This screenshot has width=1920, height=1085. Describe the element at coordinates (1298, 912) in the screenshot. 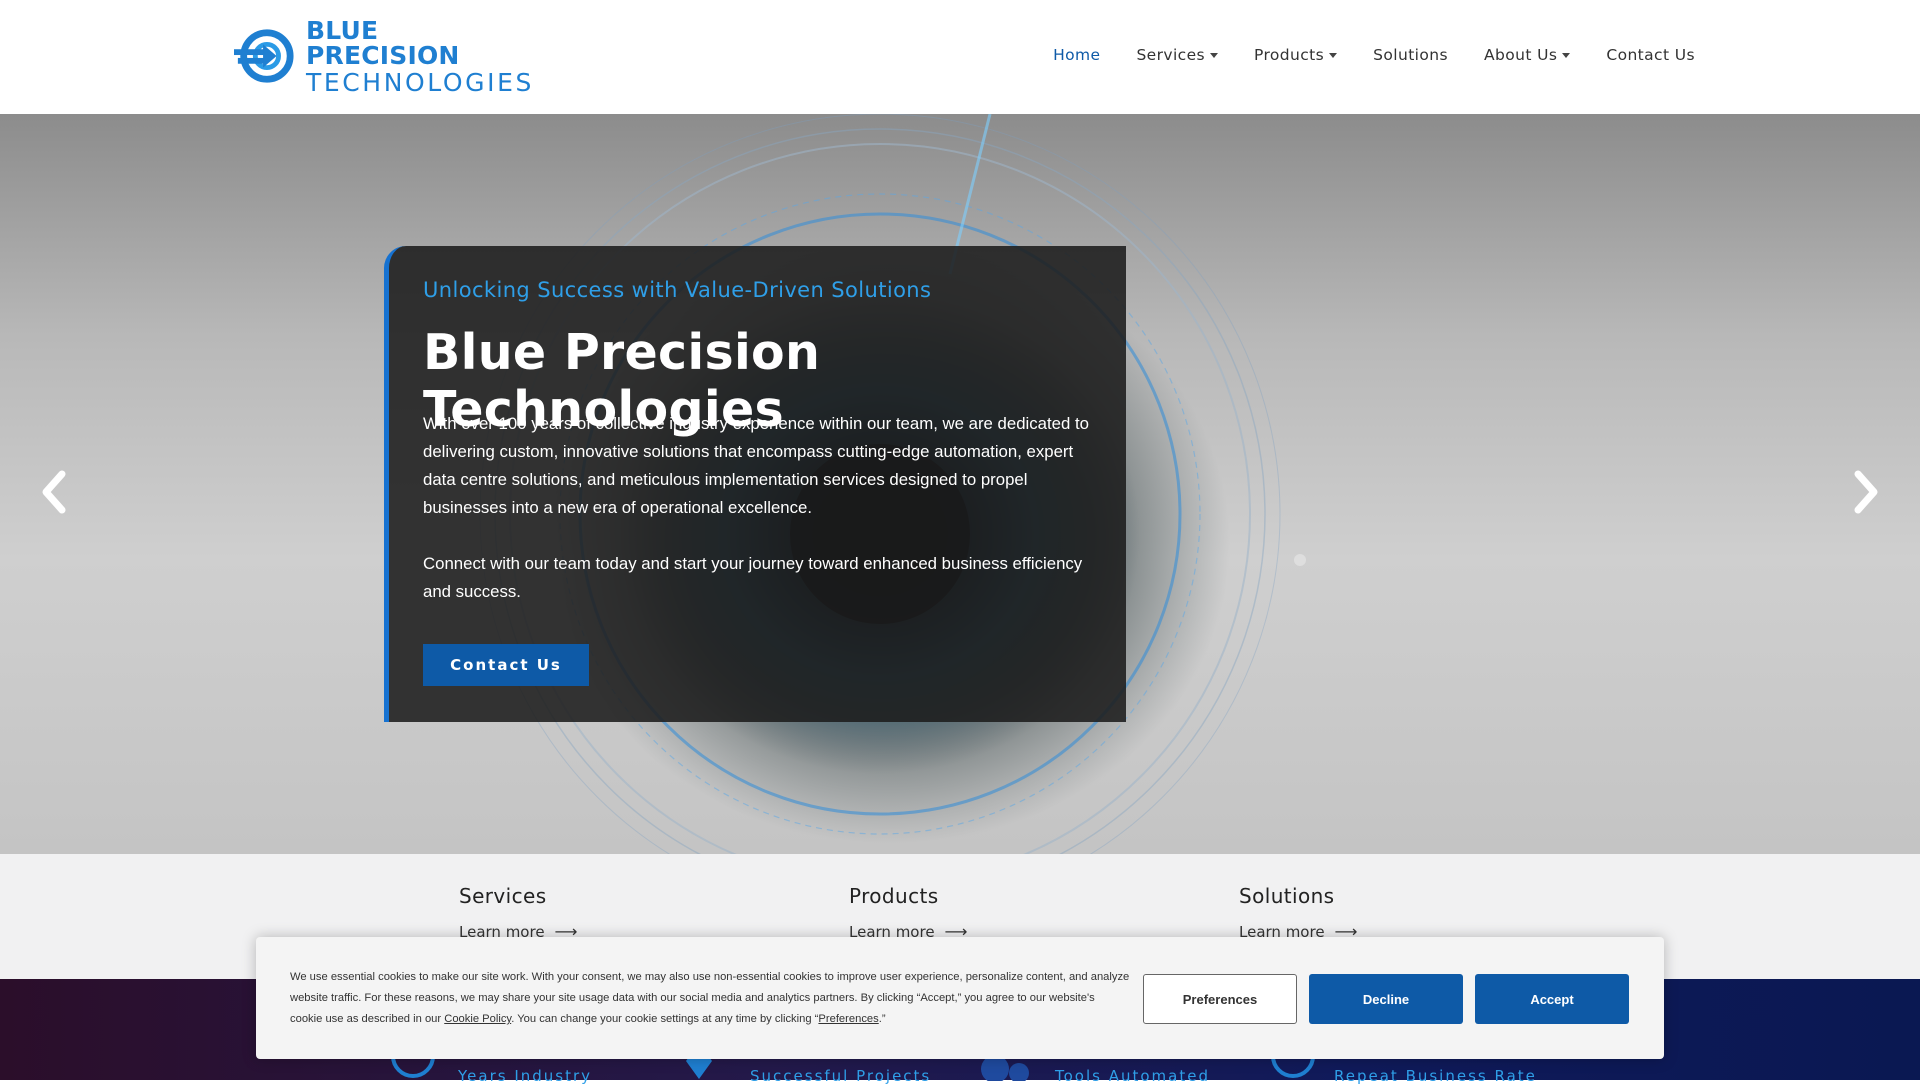

I see `feature-solutions: Solutions Learn more ⟶` at that location.